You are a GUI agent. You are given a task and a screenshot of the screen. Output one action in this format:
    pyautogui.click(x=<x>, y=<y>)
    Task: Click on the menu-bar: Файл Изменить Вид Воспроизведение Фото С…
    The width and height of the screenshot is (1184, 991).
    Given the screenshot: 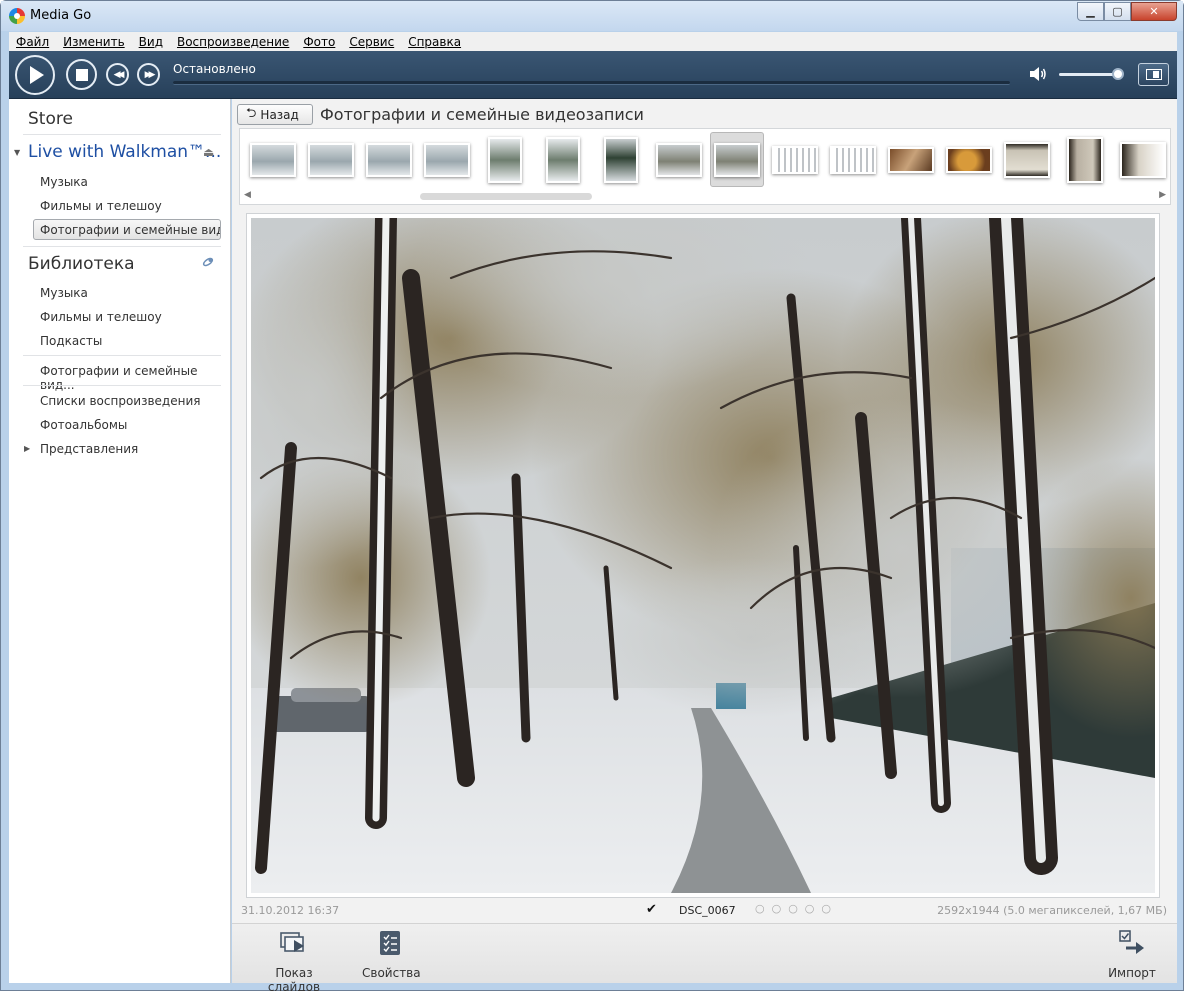 What is the action you would take?
    pyautogui.click(x=593, y=41)
    